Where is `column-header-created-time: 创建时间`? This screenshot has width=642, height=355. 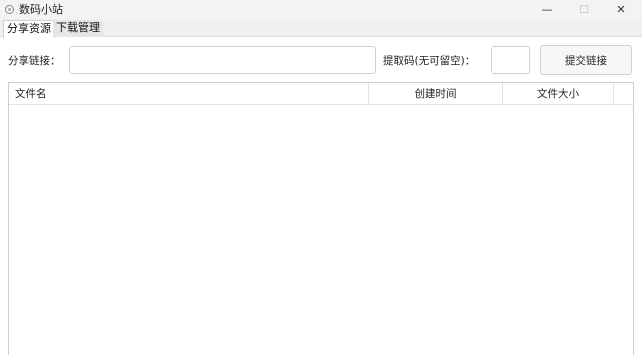 column-header-created-time: 创建时间 is located at coordinates (436, 94).